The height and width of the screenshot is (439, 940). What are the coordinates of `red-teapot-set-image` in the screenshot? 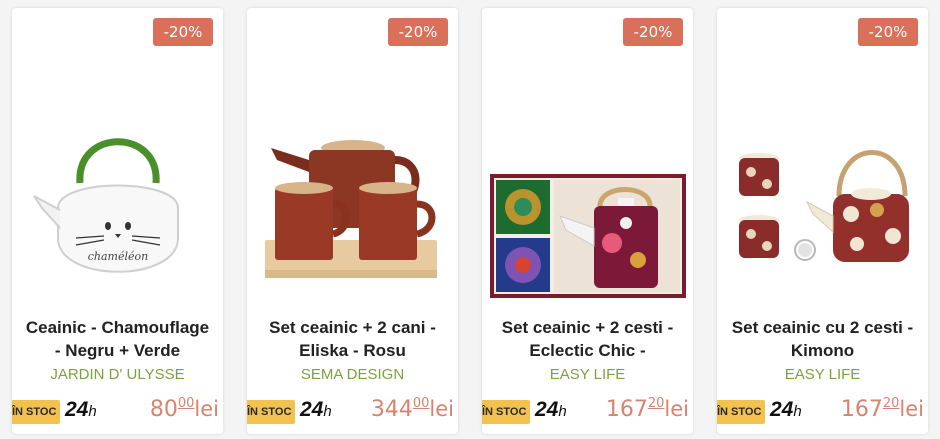 It's located at (352, 203).